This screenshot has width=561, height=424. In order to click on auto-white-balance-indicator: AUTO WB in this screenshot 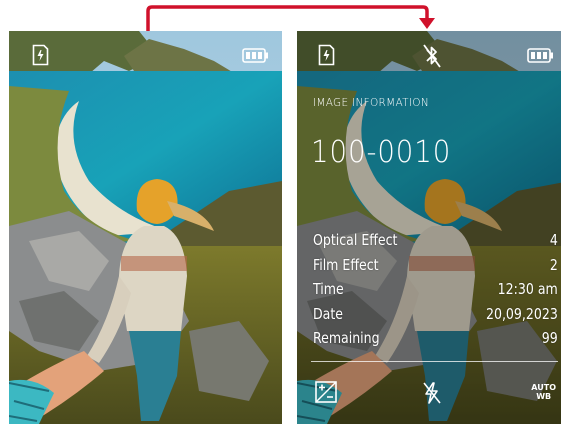, I will do `click(543, 392)`.